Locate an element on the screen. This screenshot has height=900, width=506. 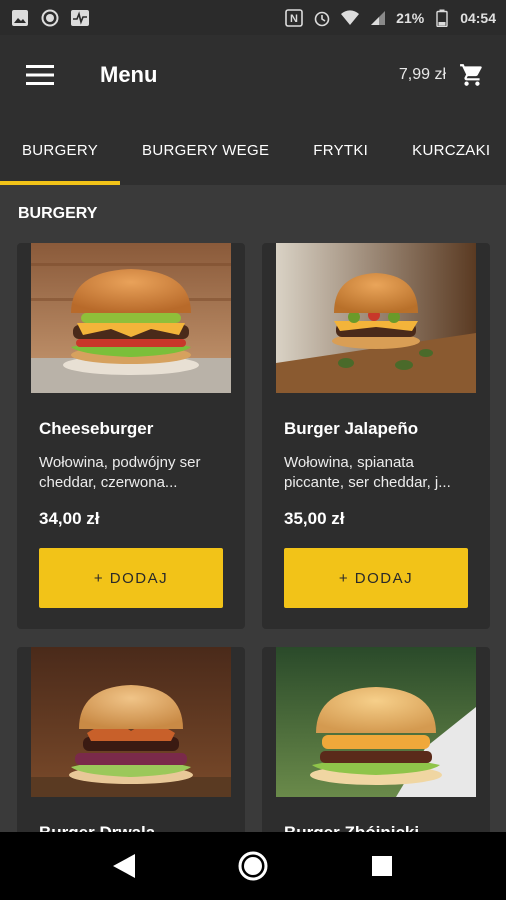
svg-text: N is located at coordinates (294, 19).